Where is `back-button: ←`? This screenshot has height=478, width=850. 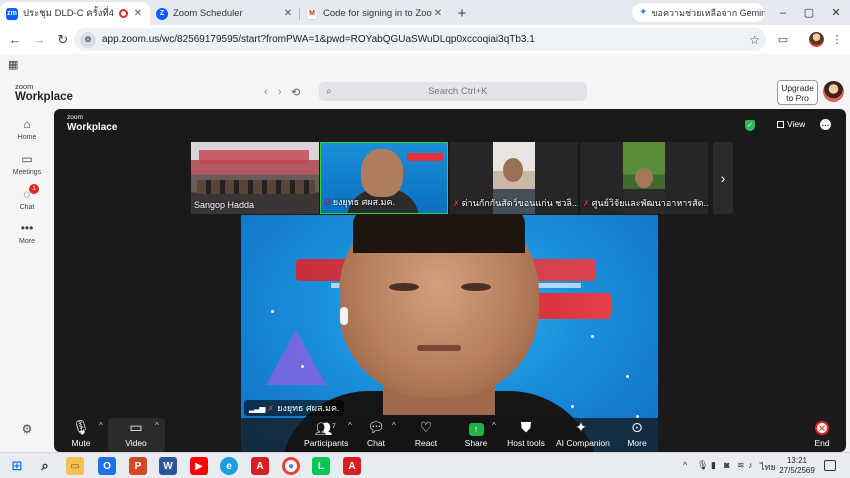 back-button: ← is located at coordinates (15, 40).